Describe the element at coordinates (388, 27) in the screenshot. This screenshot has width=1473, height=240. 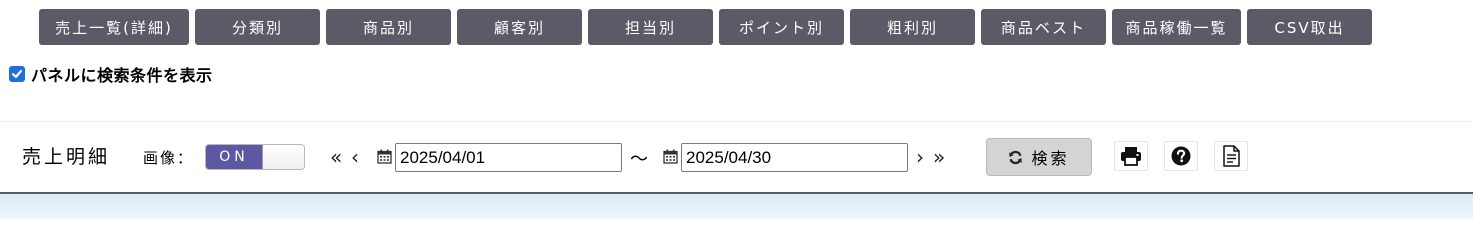
I see `tab-by-product: 商品別` at that location.